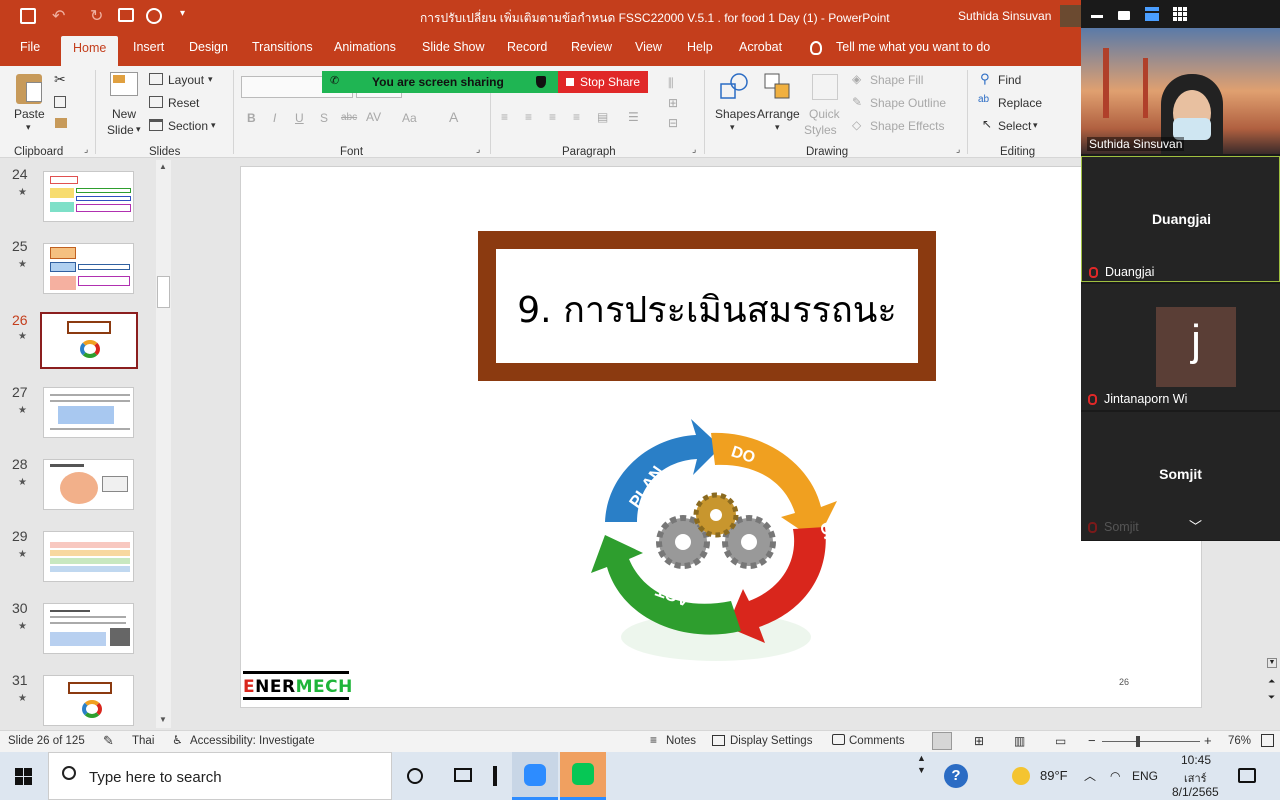 The width and height of the screenshot is (1280, 800). Describe the element at coordinates (373, 117) in the screenshot. I see `character-spacing-icon: AV` at that location.